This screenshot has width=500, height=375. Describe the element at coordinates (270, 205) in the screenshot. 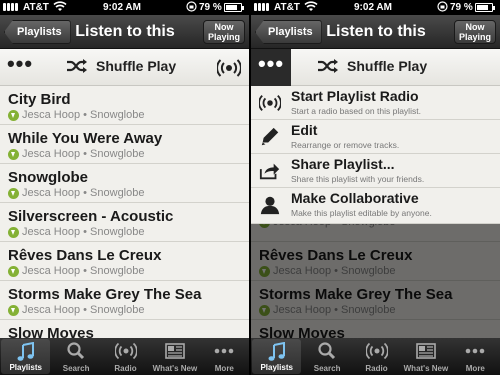

I see `person-icon` at that location.